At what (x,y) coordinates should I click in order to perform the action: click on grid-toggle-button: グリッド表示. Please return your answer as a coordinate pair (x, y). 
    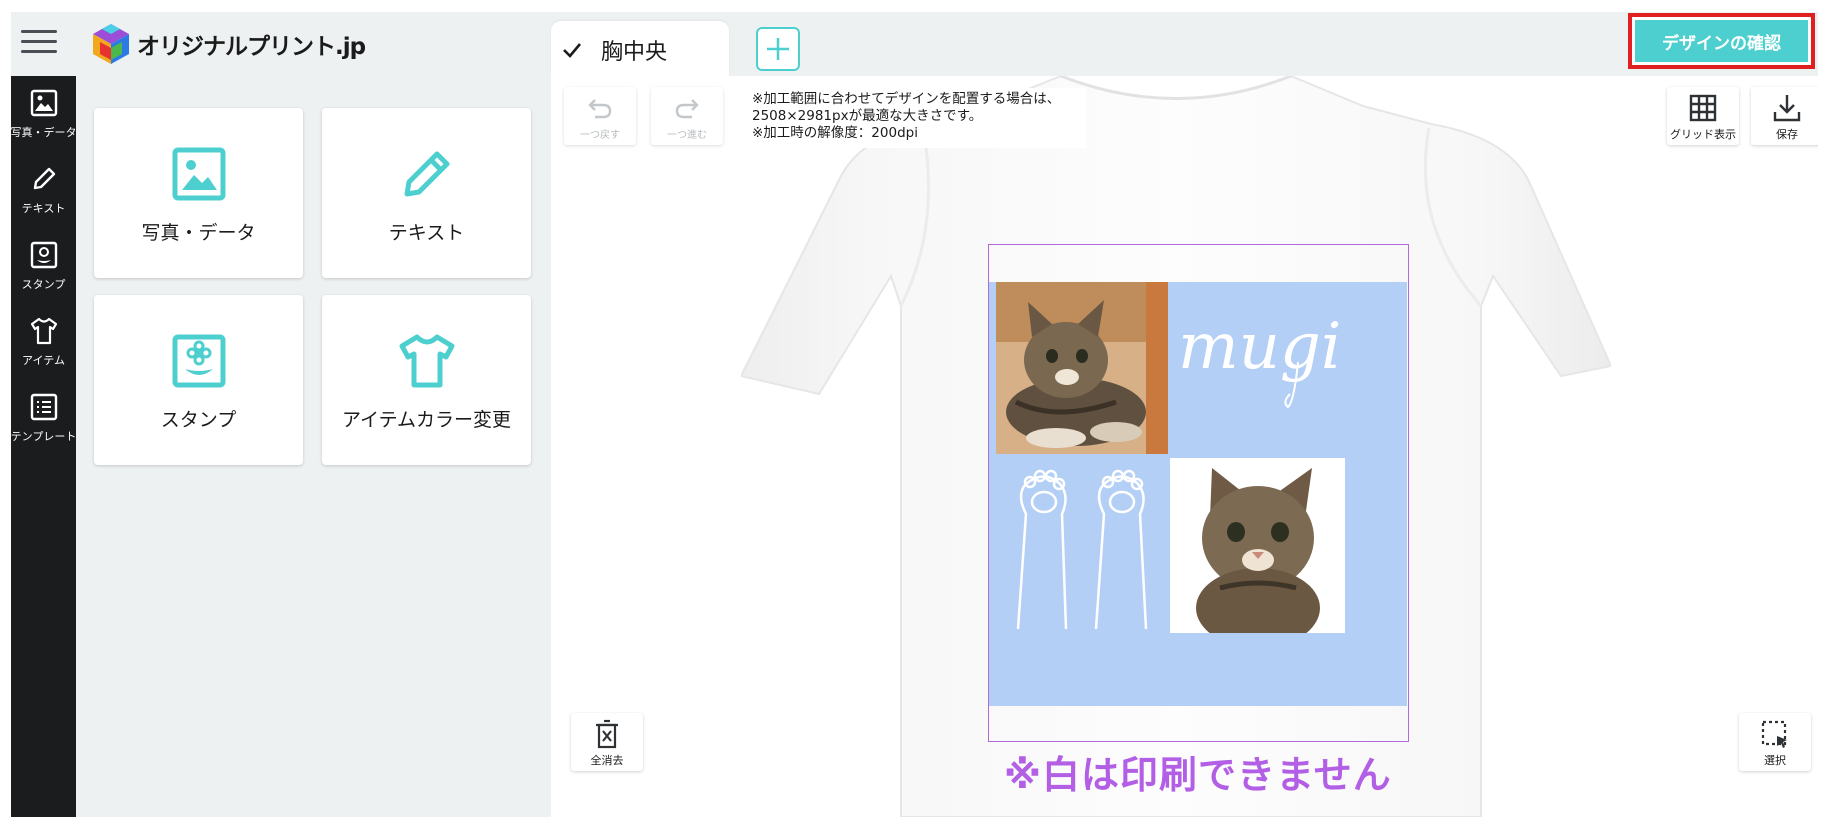
    Looking at the image, I should click on (1703, 116).